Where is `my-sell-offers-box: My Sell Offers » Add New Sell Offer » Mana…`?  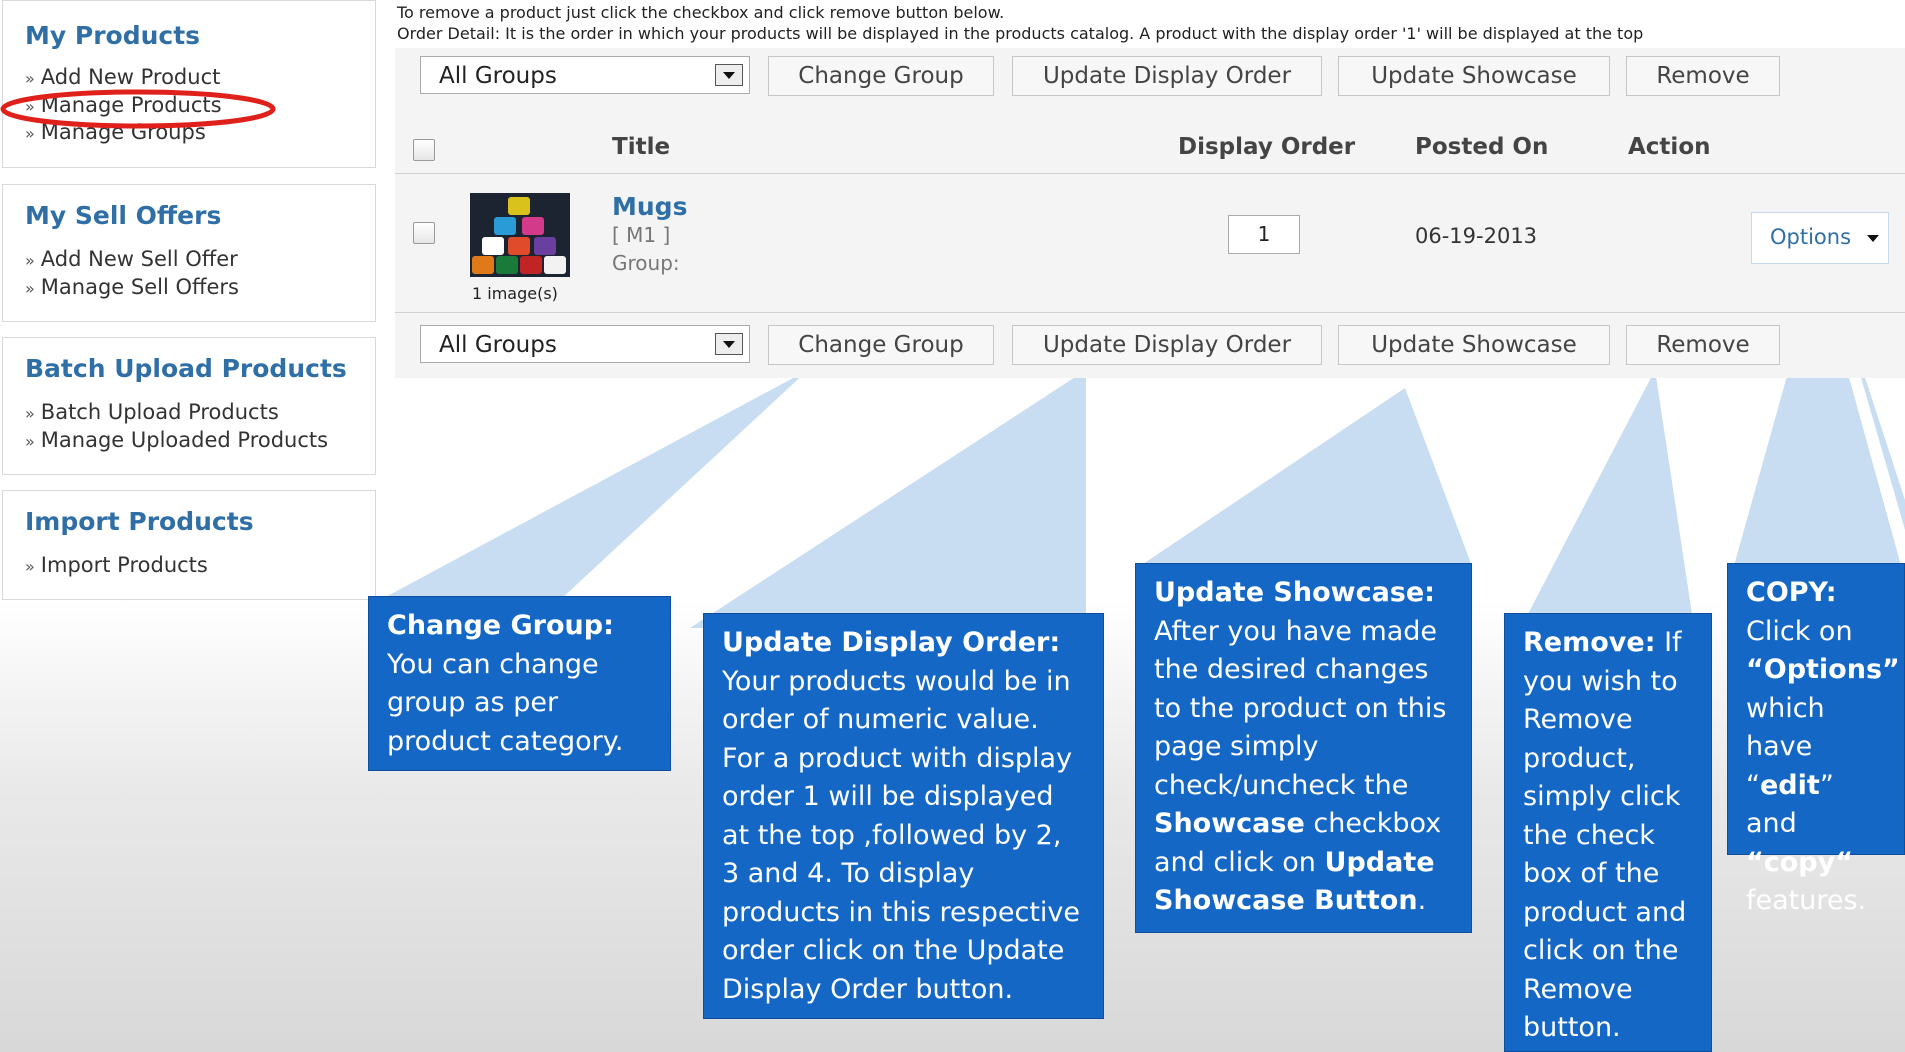
my-sell-offers-box: My Sell Offers » Add New Sell Offer » Mana… is located at coordinates (189, 253).